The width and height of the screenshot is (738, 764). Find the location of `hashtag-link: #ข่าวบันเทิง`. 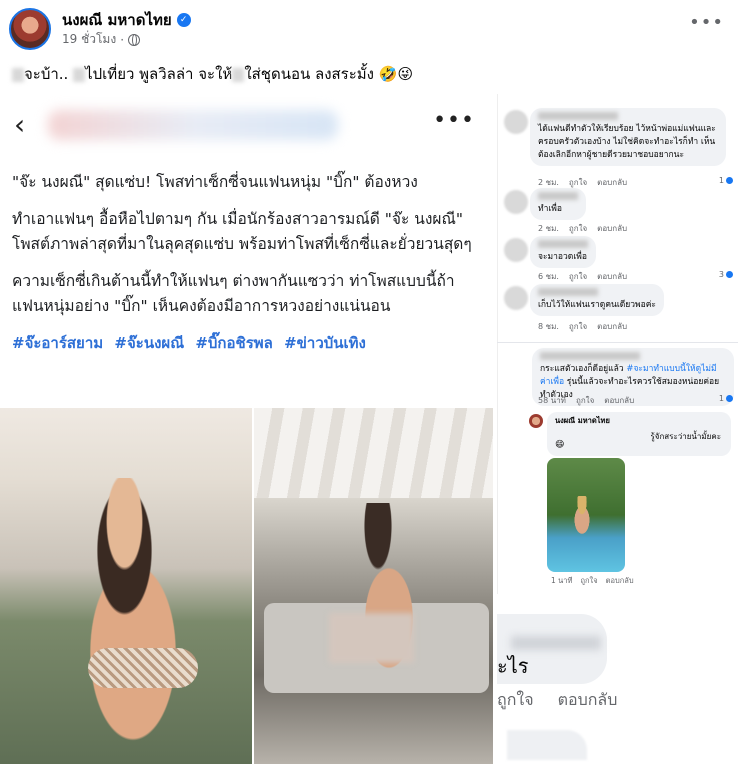

hashtag-link: #ข่าวบันเทิง is located at coordinates (325, 343).